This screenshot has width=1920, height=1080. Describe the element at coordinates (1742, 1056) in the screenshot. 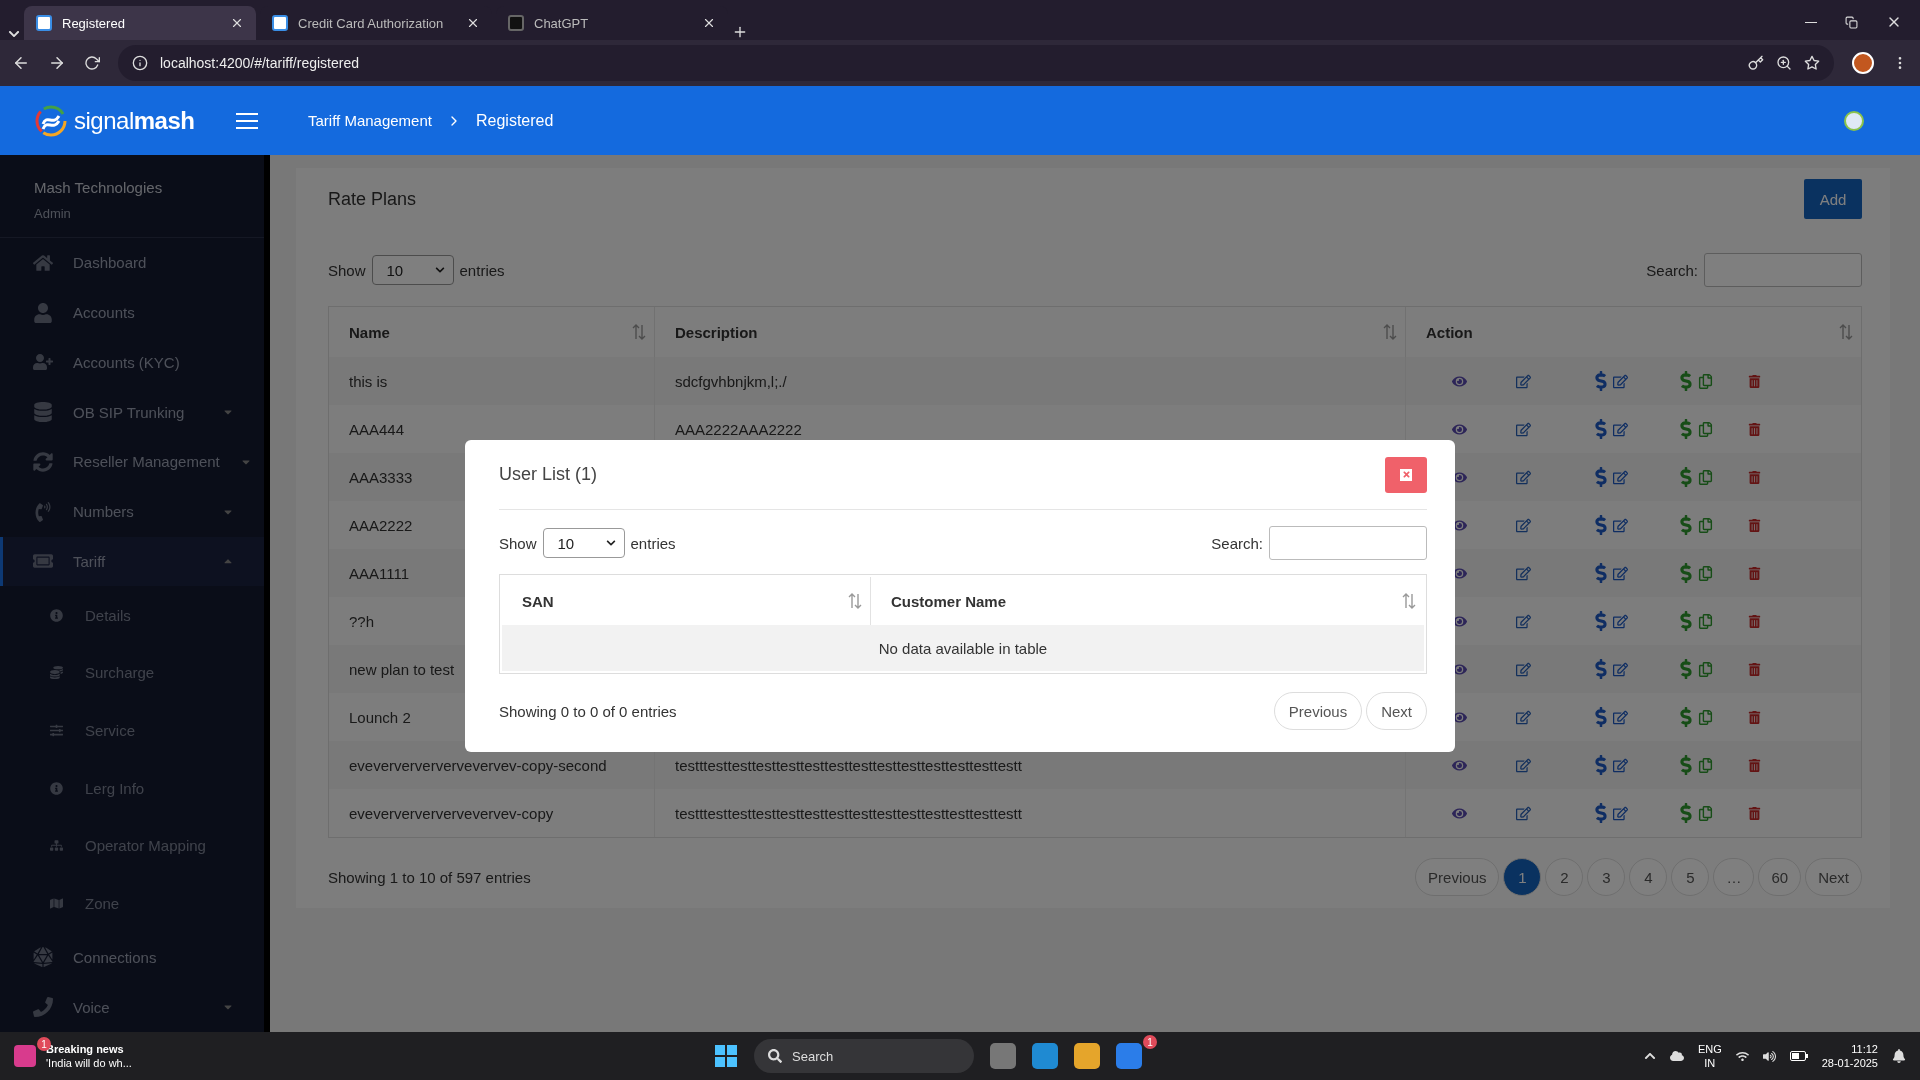

I see `wifi-icon` at that location.